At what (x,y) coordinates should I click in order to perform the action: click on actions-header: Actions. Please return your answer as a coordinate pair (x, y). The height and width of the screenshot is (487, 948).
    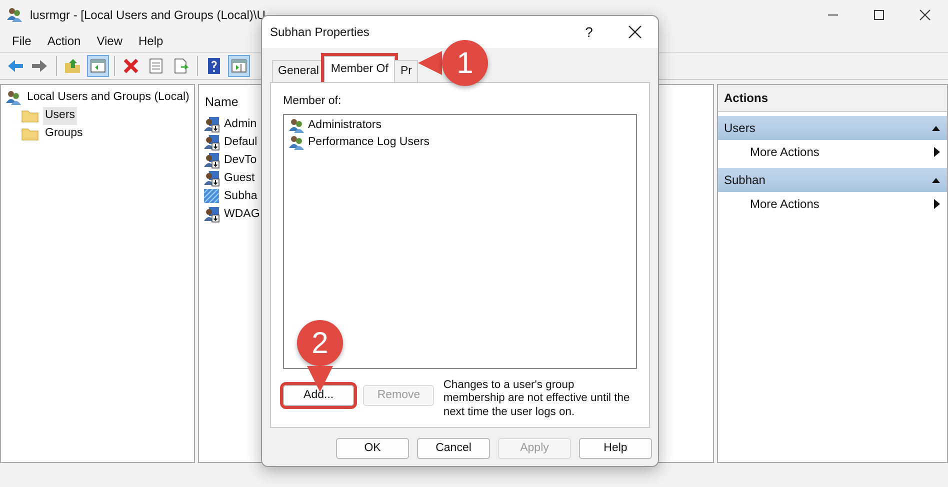
    Looking at the image, I should click on (832, 98).